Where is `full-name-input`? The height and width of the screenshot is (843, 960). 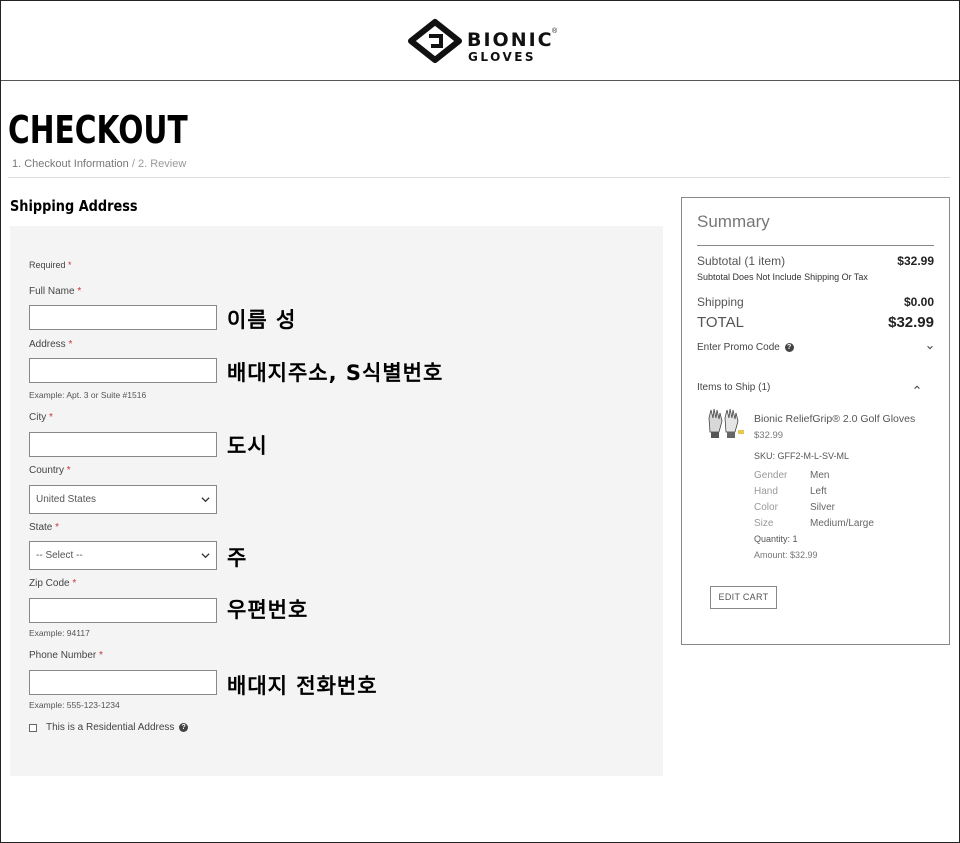
full-name-input is located at coordinates (123, 317).